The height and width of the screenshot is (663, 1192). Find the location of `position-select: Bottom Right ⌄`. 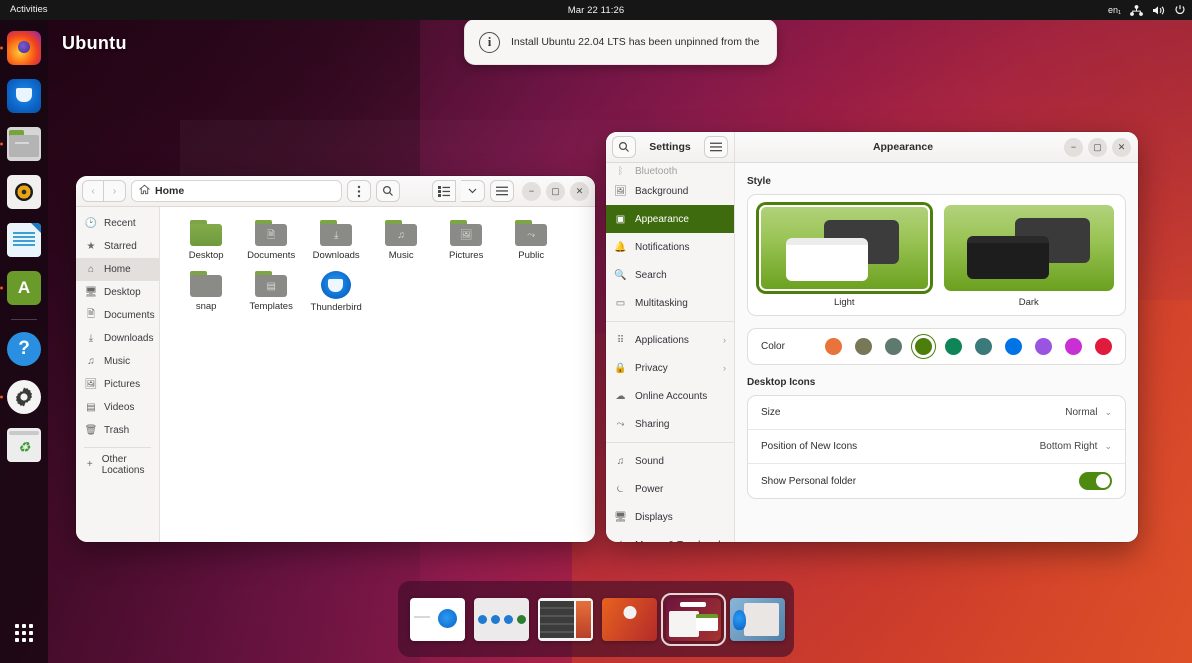

position-select: Bottom Right ⌄ is located at coordinates (1076, 446).